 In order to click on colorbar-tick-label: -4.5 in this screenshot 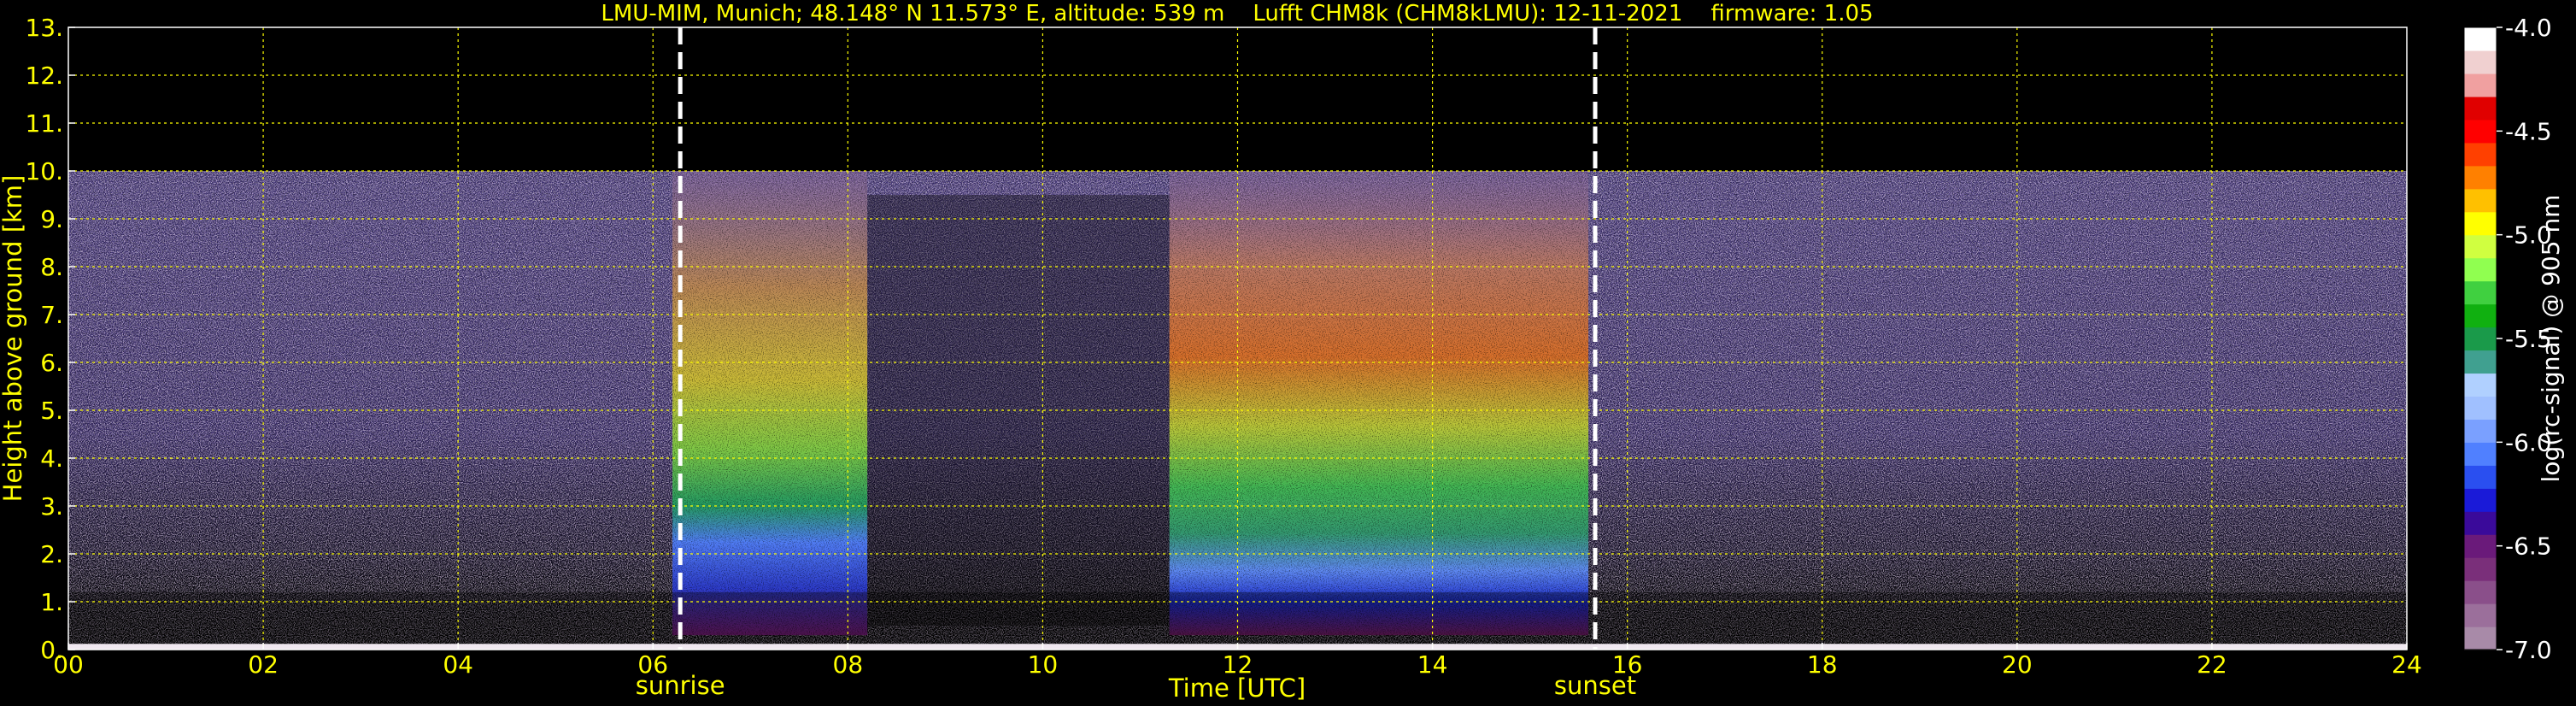, I will do `click(2528, 131)`.